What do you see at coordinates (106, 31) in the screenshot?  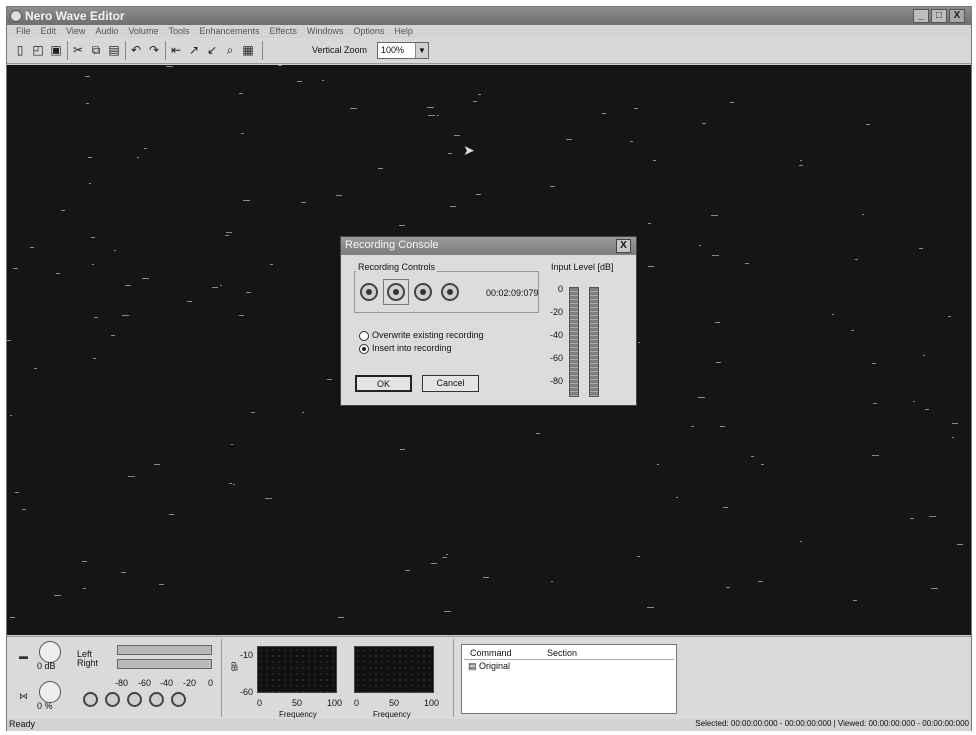 I see `menu-audio: Audio` at bounding box center [106, 31].